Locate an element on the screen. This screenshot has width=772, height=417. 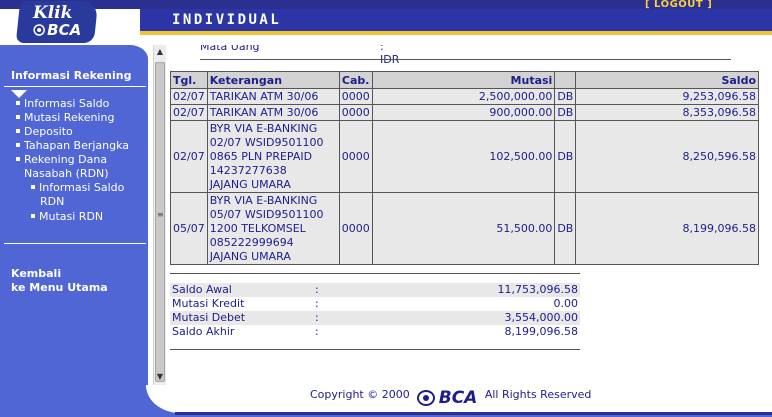
cell-date: 05/07 is located at coordinates (189, 228).